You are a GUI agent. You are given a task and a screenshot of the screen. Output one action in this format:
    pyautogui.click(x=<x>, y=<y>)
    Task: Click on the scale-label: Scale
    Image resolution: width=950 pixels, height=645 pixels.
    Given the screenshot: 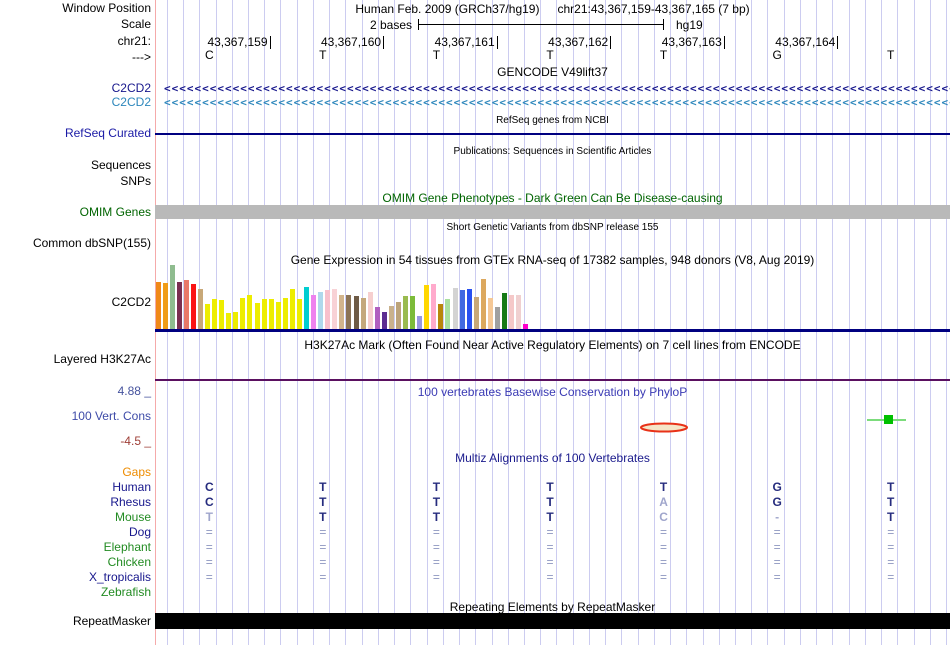 What is the action you would take?
    pyautogui.click(x=135, y=24)
    